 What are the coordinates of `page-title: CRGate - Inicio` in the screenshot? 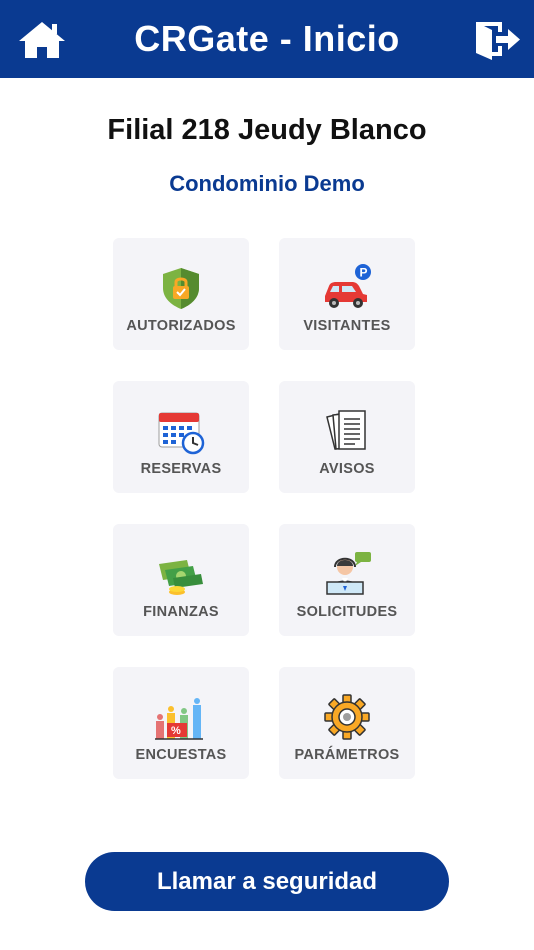 It's located at (267, 38).